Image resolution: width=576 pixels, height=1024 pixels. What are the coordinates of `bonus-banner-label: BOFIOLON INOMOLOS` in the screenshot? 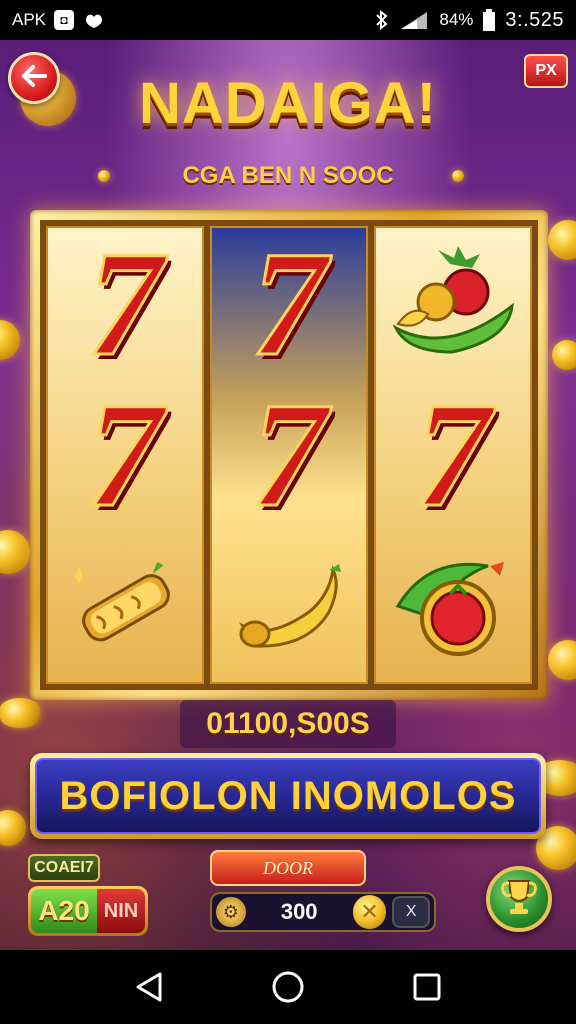 It's located at (288, 796).